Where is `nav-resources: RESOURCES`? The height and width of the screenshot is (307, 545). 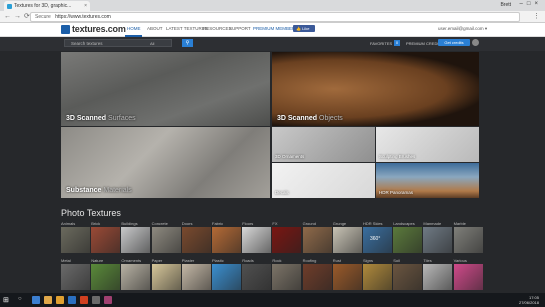 nav-resources: RESOURCES is located at coordinates (217, 28).